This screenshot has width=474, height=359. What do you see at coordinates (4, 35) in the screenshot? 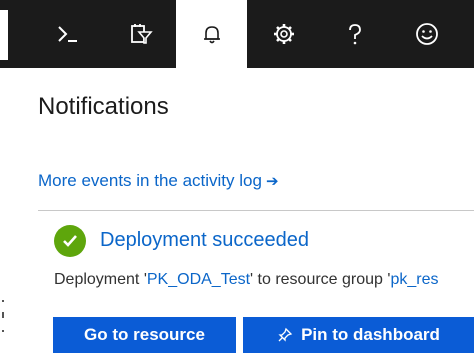
I see `search-box-edge` at bounding box center [4, 35].